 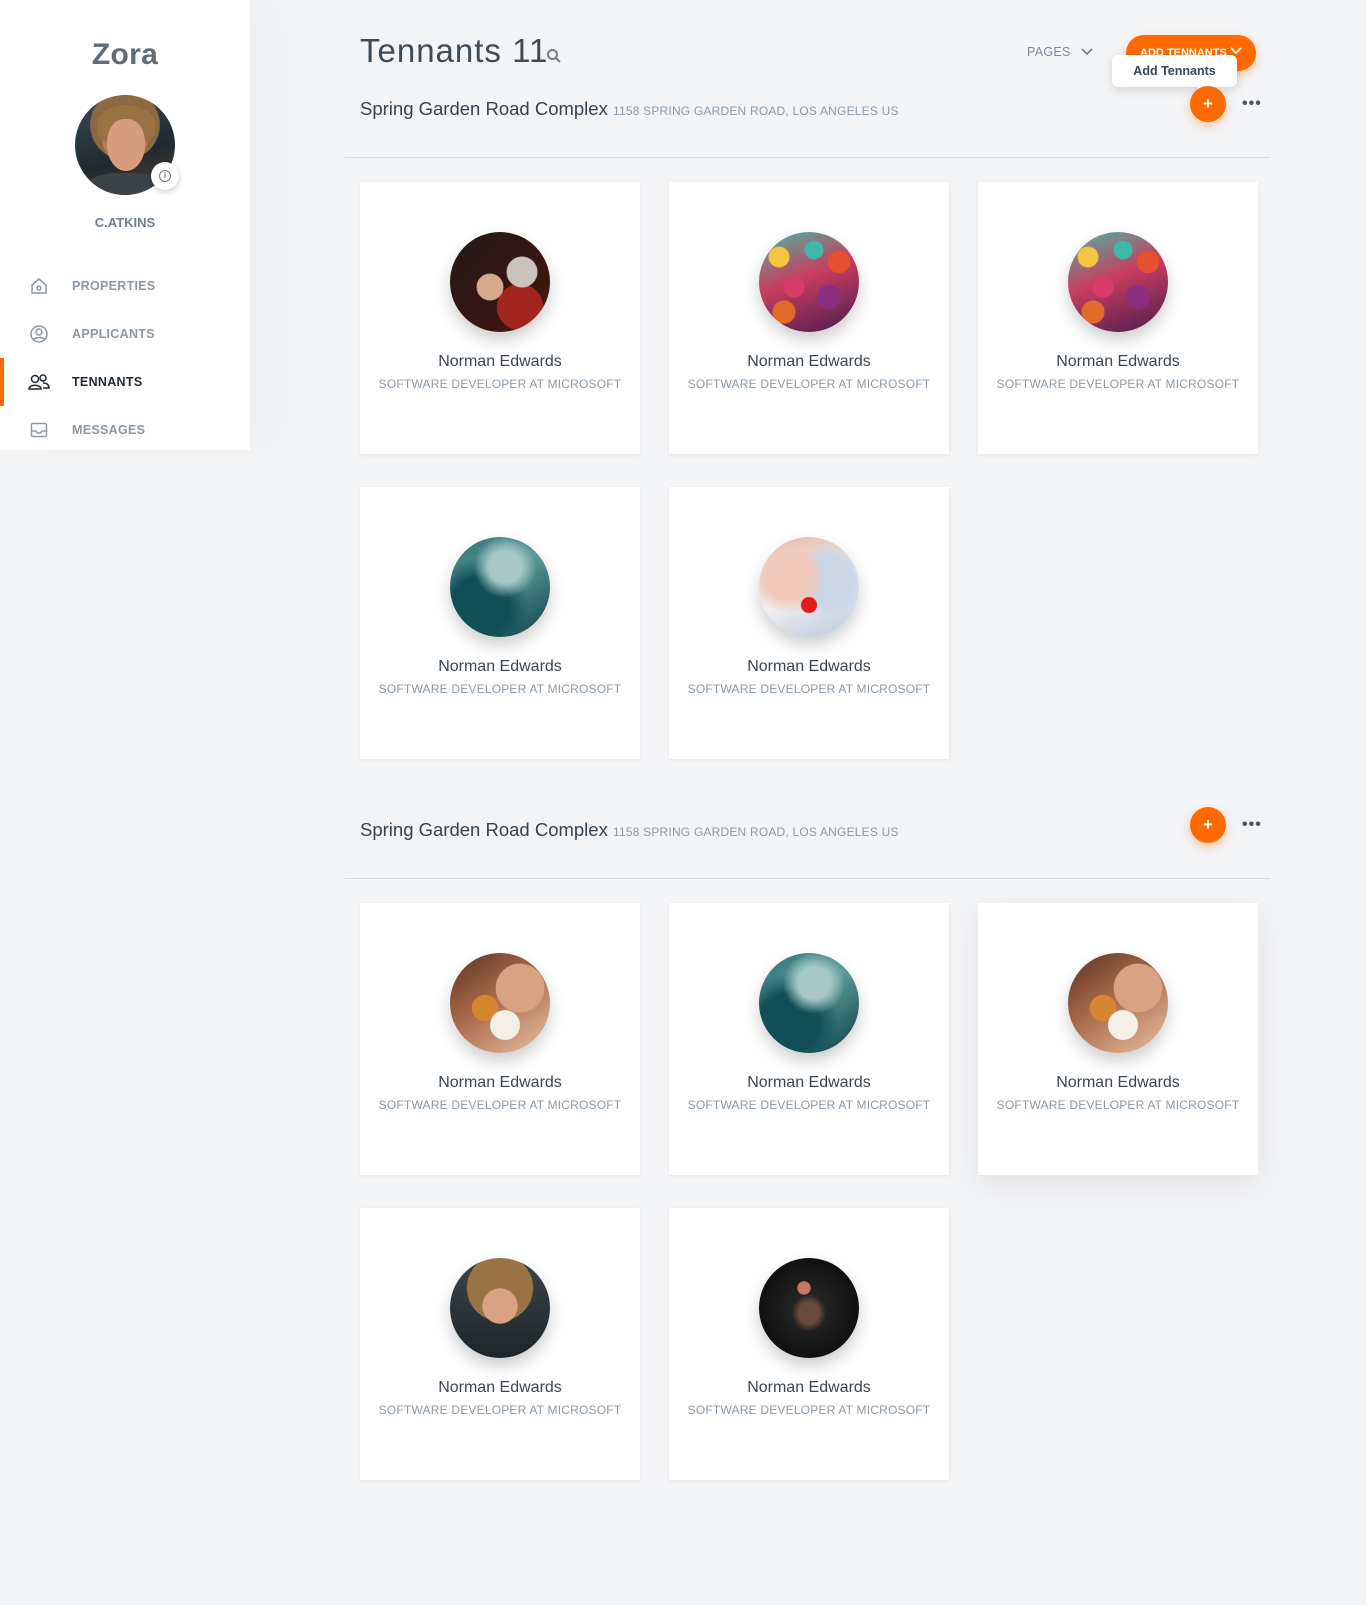 What do you see at coordinates (125, 222) in the screenshot?
I see `username: C.ATKINS` at bounding box center [125, 222].